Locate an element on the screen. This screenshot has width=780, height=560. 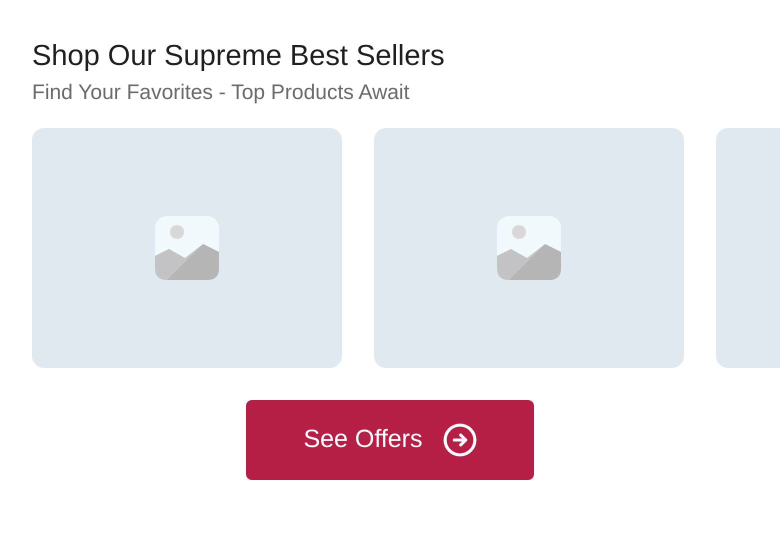
see-offers-button: See Offers is located at coordinates (390, 440).